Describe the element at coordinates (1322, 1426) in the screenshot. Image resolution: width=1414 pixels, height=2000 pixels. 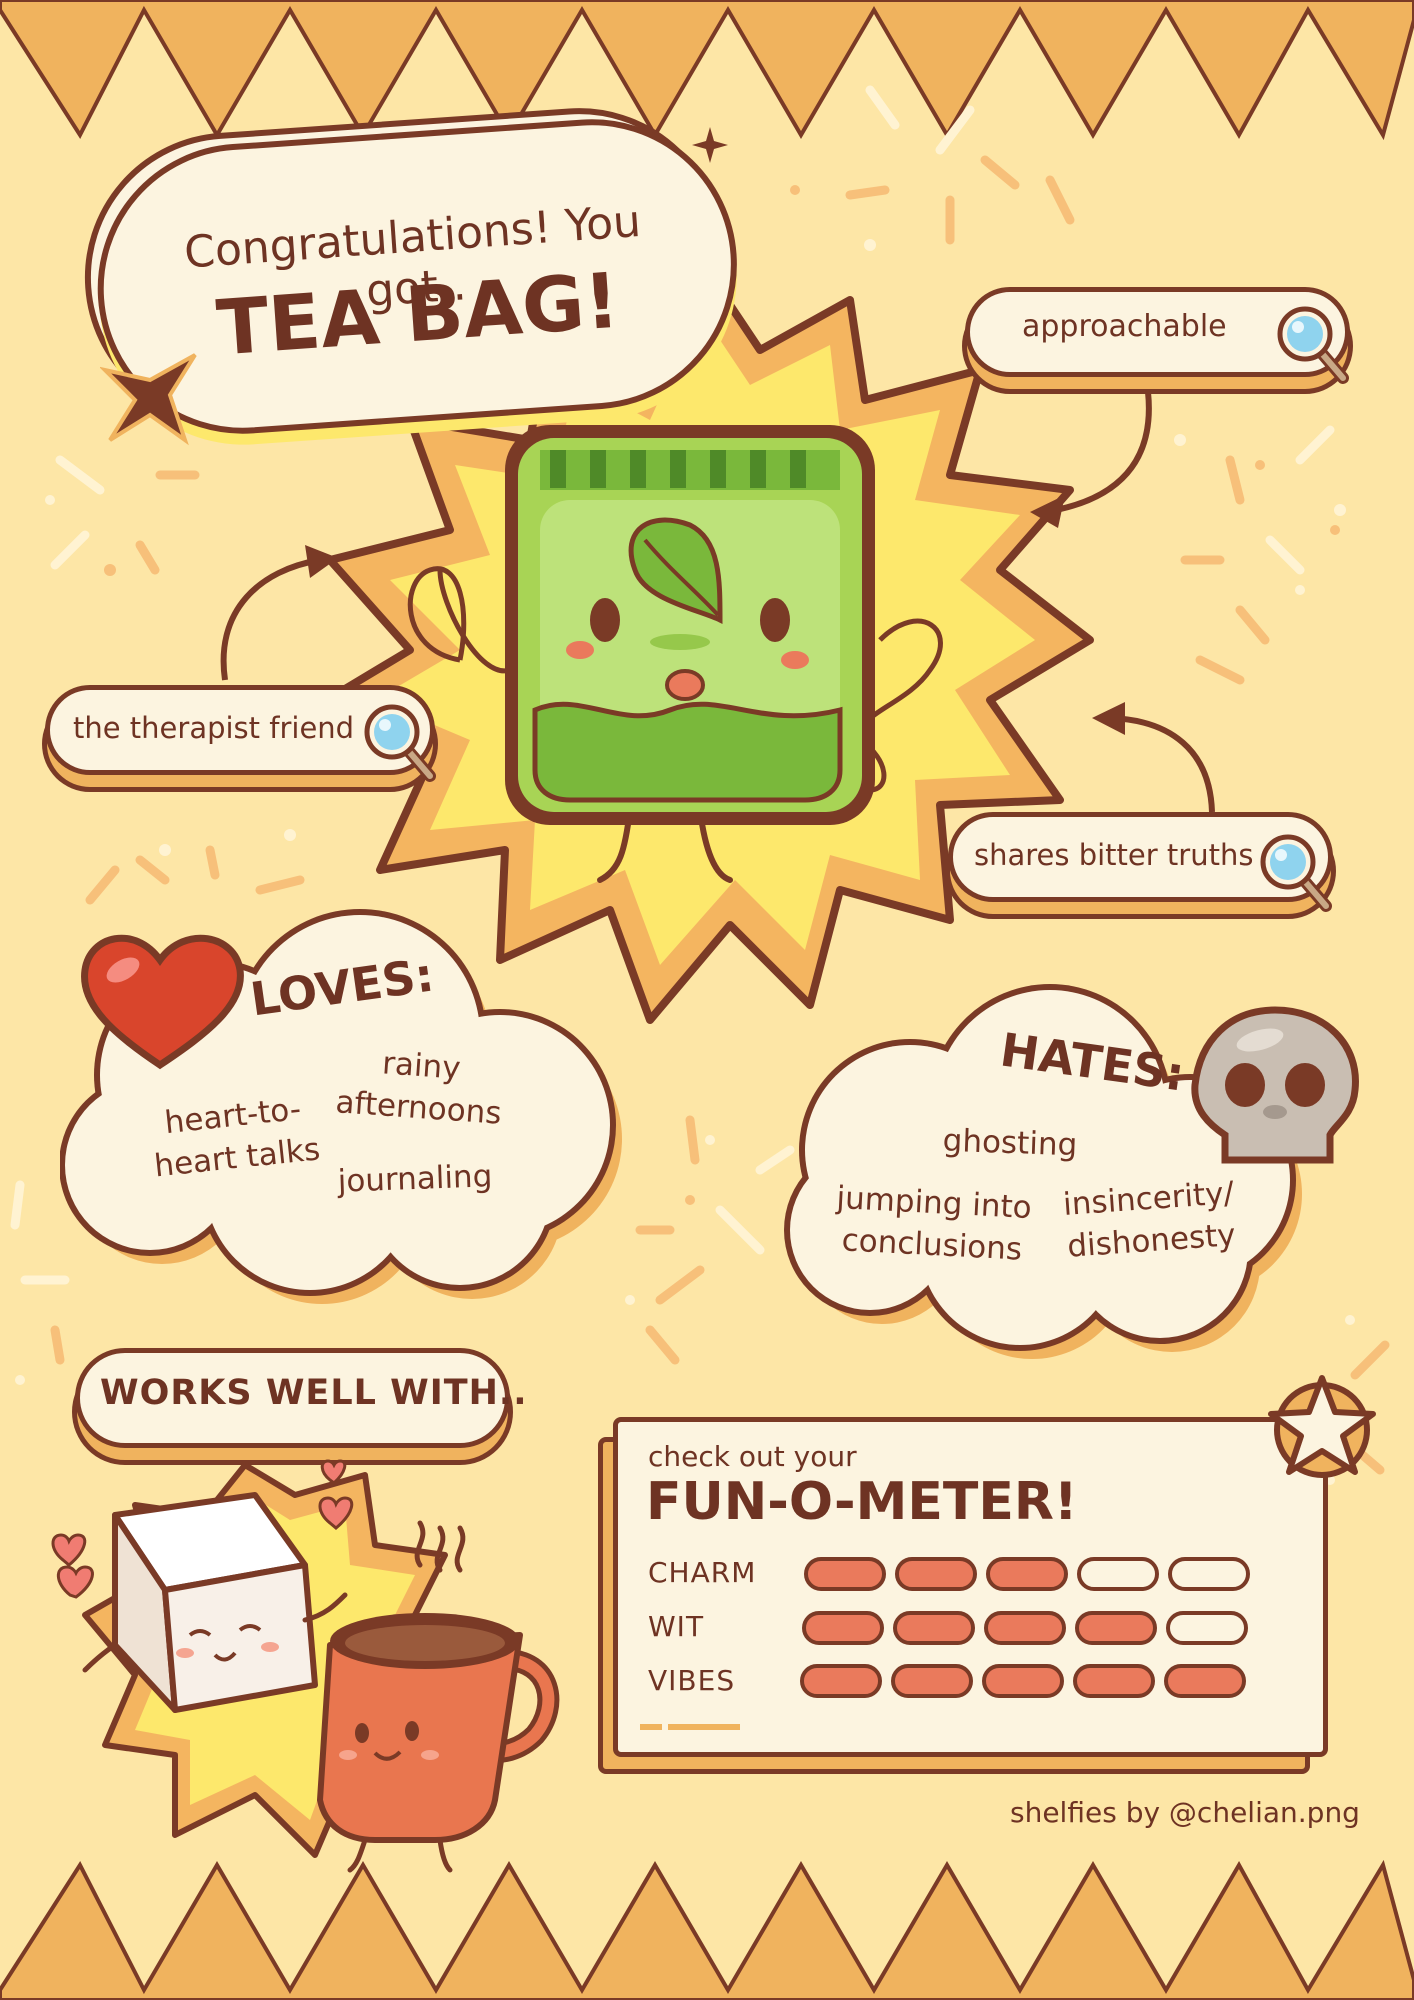
I see `star-badge-icon` at that location.